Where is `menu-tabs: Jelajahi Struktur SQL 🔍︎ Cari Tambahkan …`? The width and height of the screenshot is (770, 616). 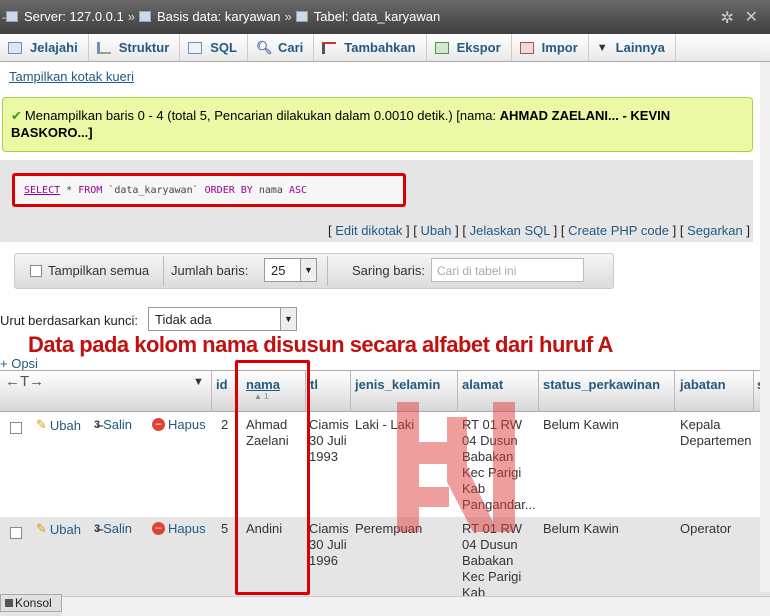 menu-tabs: Jelajahi Struktur SQL 🔍︎ Cari Tambahkan … is located at coordinates (385, 48).